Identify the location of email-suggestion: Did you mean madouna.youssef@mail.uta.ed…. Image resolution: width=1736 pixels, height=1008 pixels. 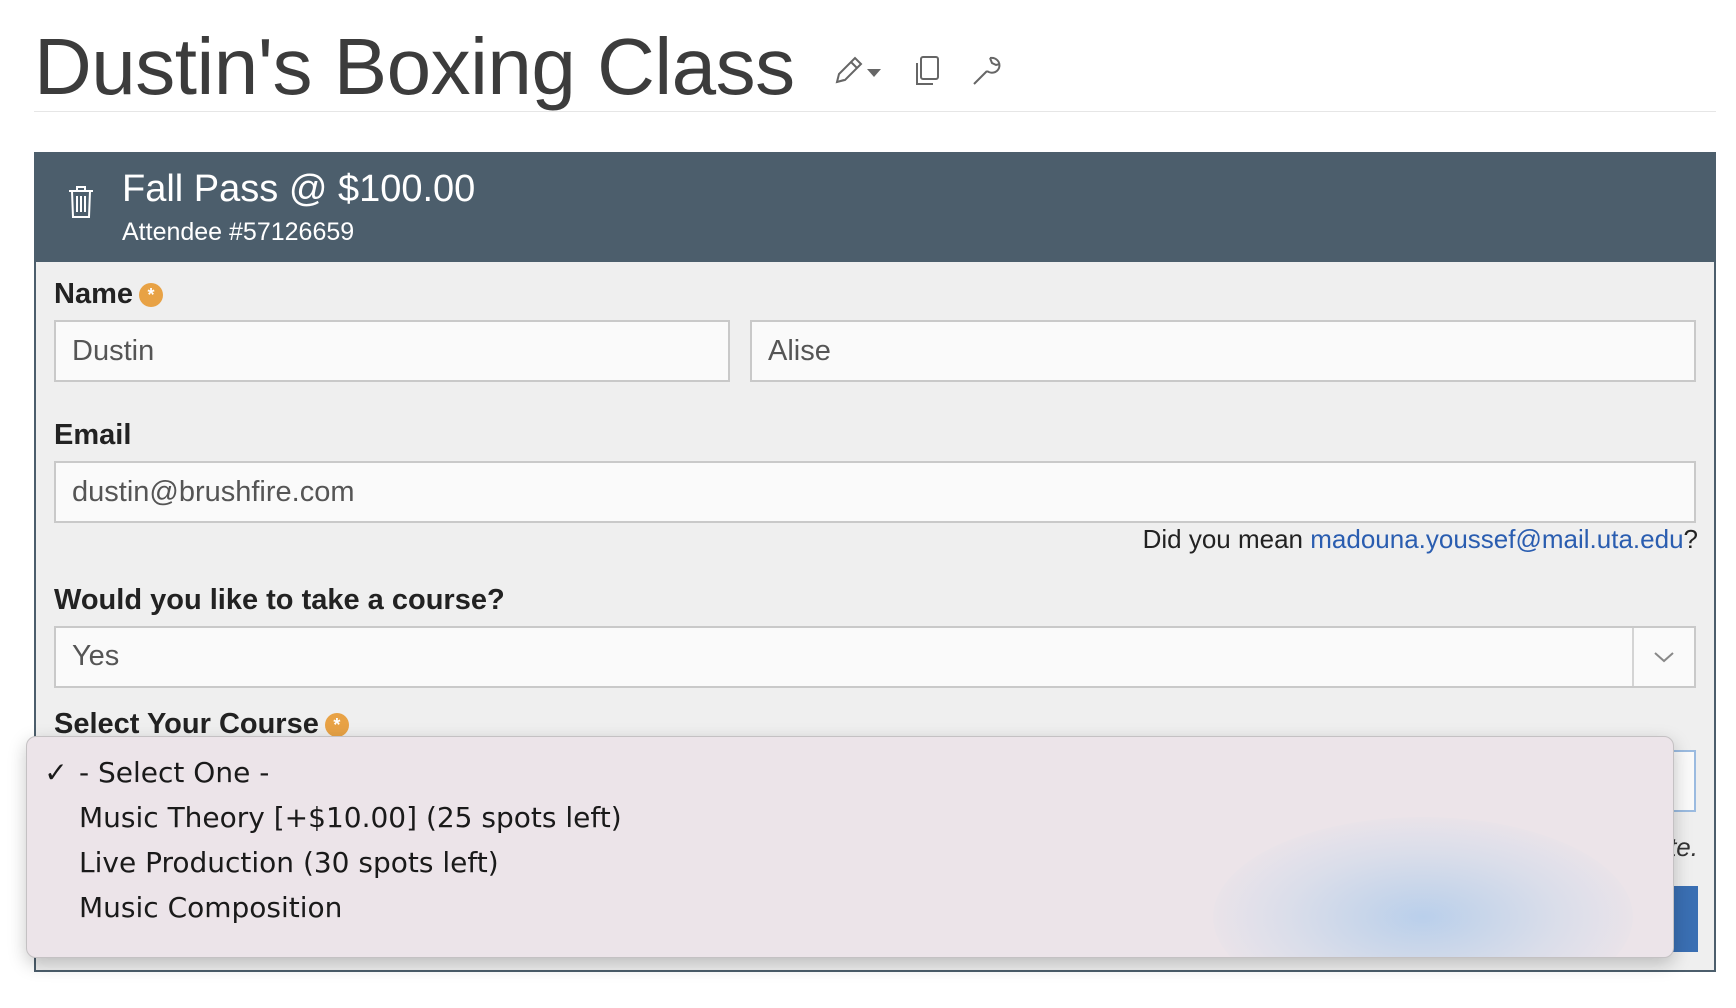
(1420, 539).